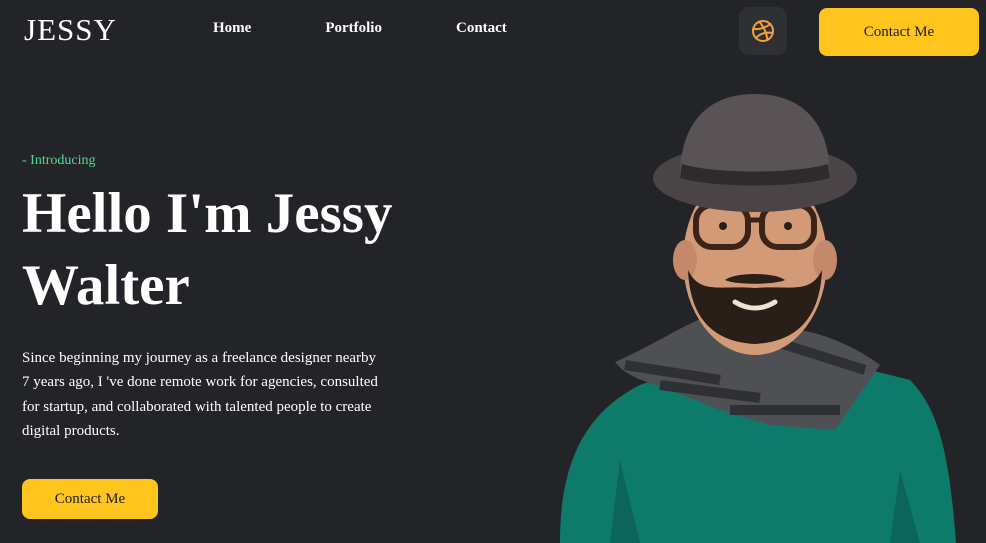 The width and height of the screenshot is (986, 543). What do you see at coordinates (232, 28) in the screenshot?
I see `nav-home: Home` at bounding box center [232, 28].